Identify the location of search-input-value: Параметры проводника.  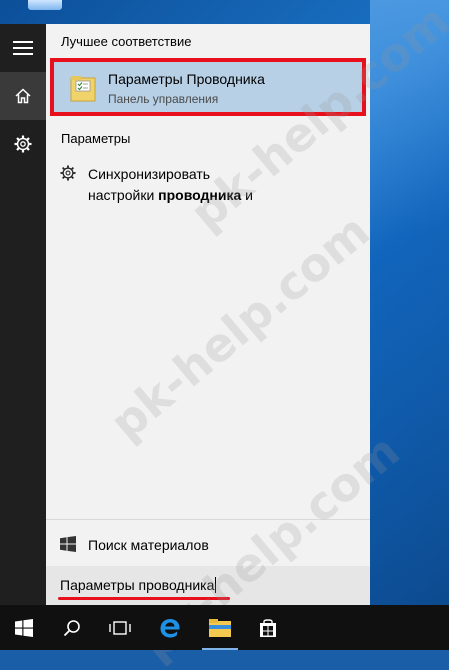
(138, 585).